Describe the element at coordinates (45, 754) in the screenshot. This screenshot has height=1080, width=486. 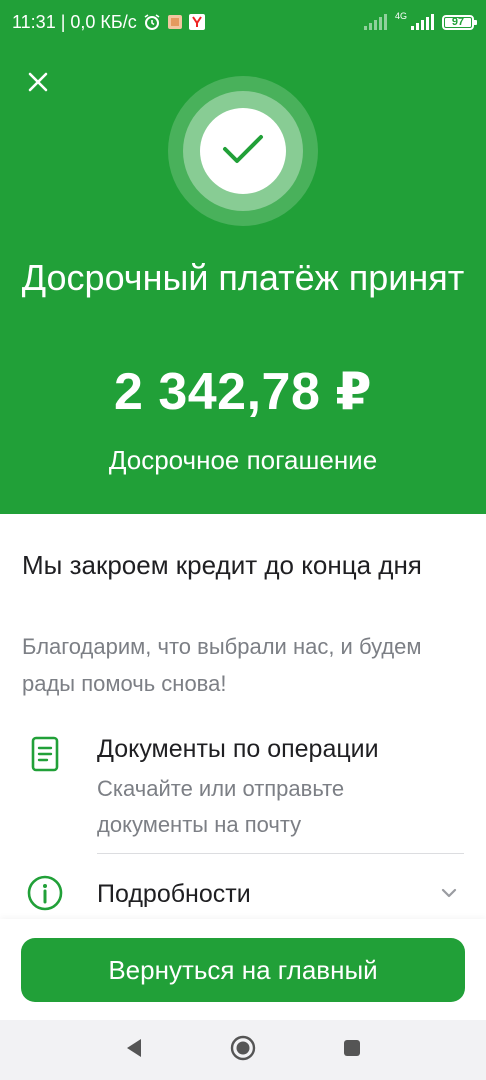
I see `document-icon` at that location.